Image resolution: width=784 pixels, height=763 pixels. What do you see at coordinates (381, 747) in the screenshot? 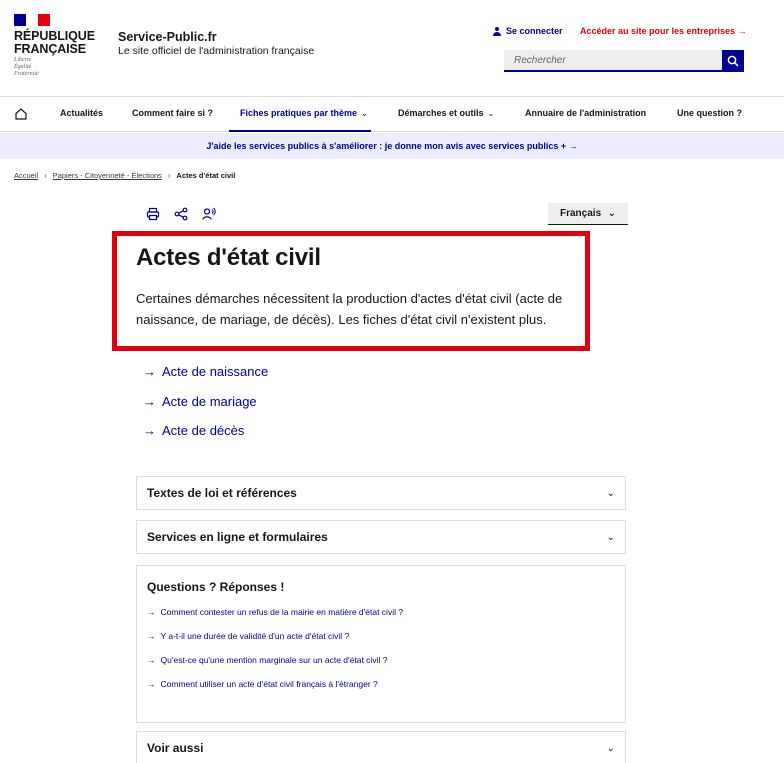
I see `accordion-voir-aussi: Voir aussi ⌄` at bounding box center [381, 747].